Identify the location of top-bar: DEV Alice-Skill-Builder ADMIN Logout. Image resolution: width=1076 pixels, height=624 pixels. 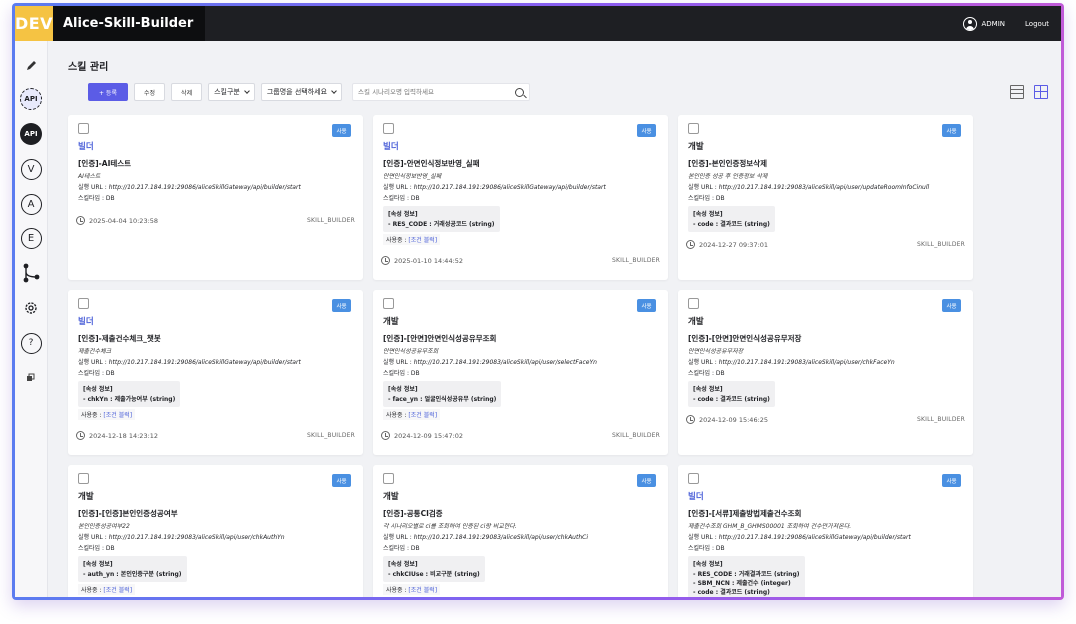
(538, 23).